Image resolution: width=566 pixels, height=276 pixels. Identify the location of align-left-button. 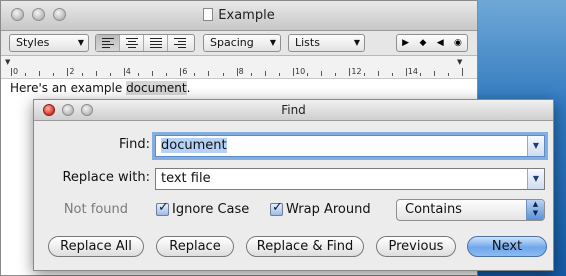
(108, 43).